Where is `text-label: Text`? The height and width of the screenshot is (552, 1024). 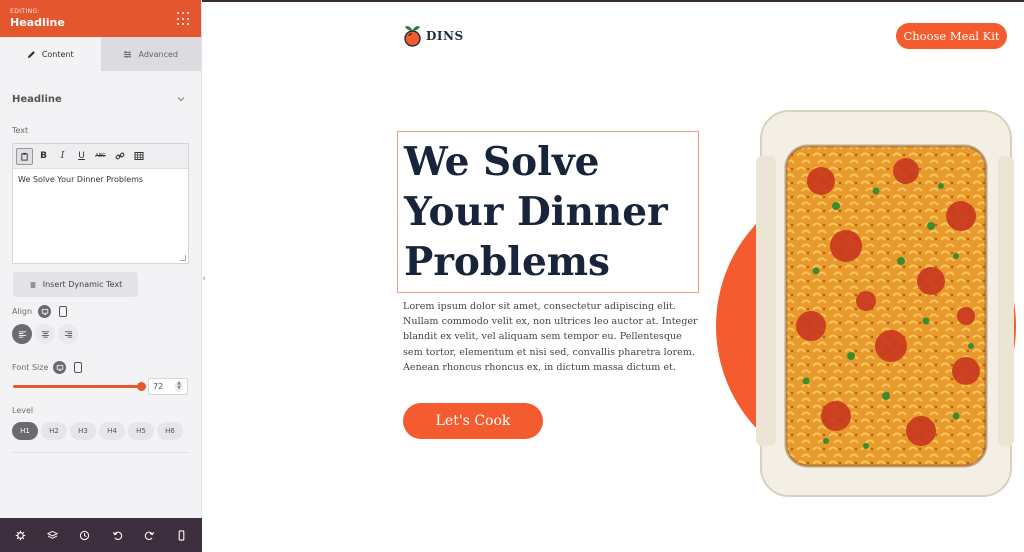
text-label: Text is located at coordinates (20, 130).